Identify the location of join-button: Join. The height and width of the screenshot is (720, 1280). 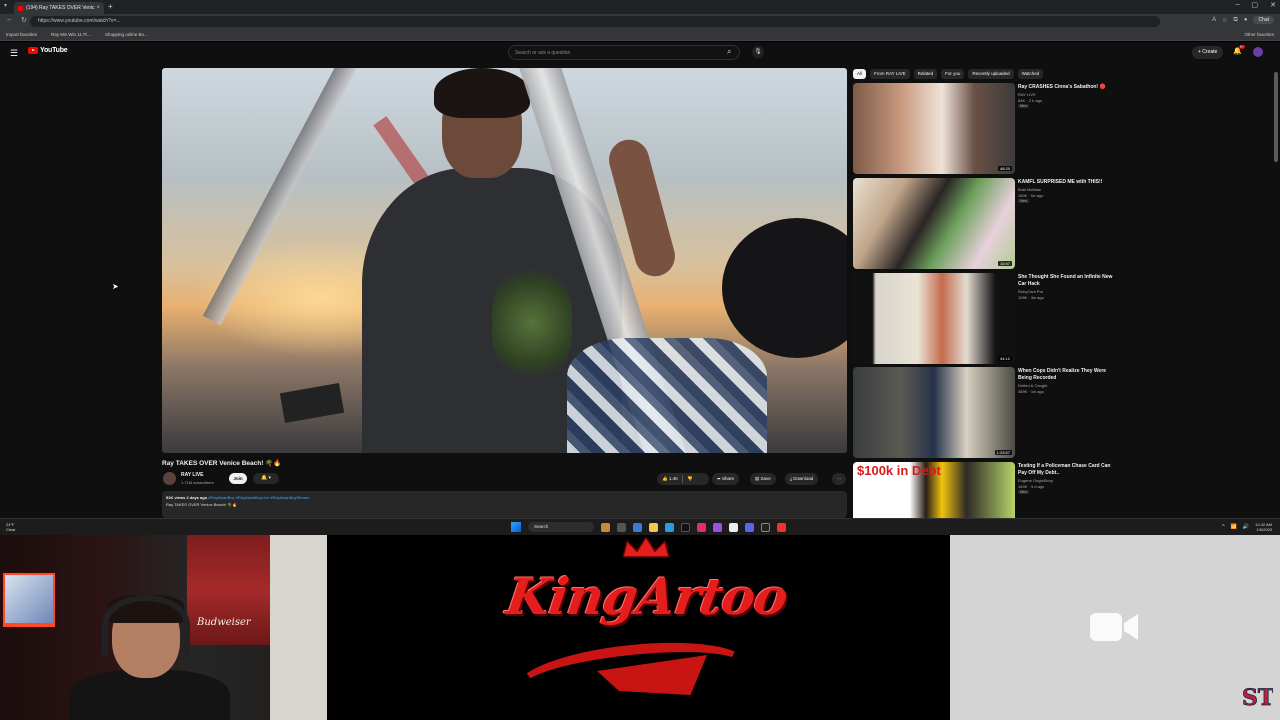
(238, 478).